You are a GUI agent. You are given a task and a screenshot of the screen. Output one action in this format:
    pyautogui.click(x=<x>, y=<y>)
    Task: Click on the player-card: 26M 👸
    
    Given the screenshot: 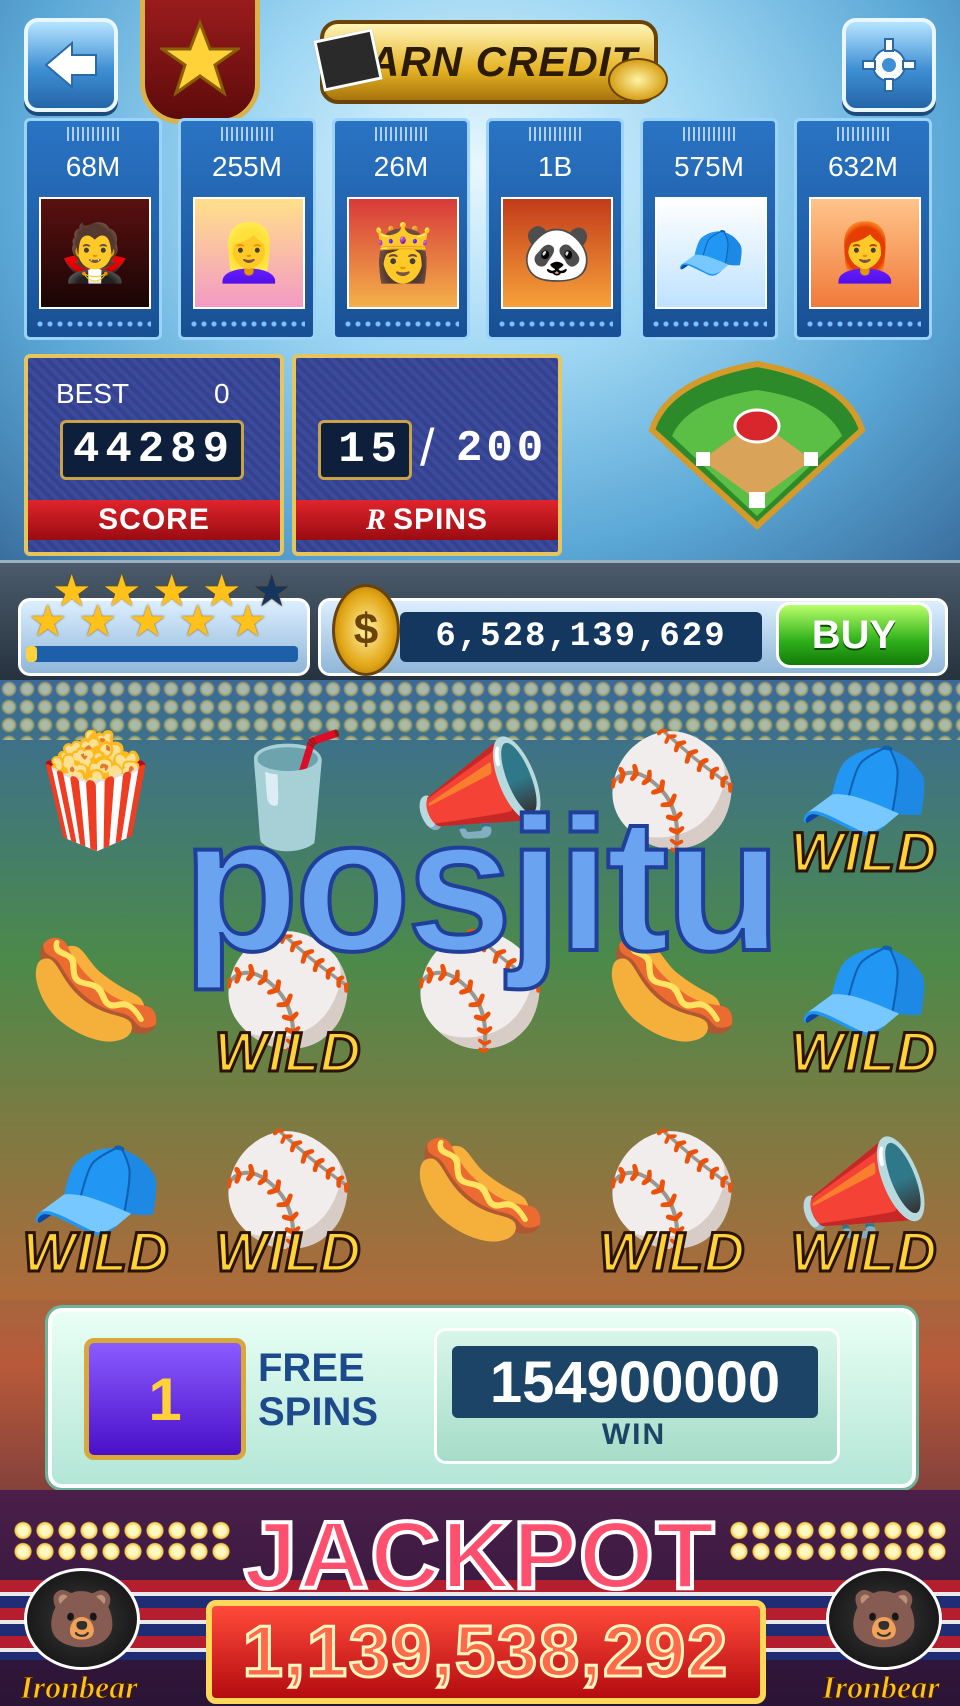 What is the action you would take?
    pyautogui.click(x=401, y=229)
    